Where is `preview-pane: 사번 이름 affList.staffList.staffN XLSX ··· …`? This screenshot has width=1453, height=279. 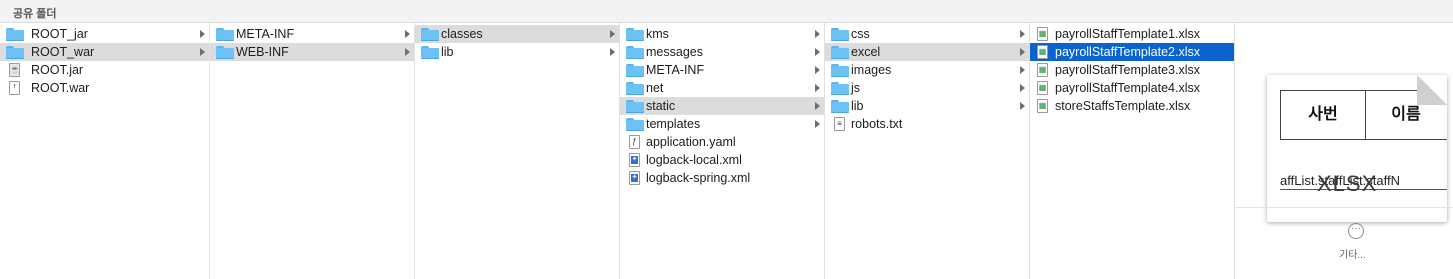
preview-pane: 사번 이름 affList.staffList.staffN XLSX ··· … is located at coordinates (1344, 151).